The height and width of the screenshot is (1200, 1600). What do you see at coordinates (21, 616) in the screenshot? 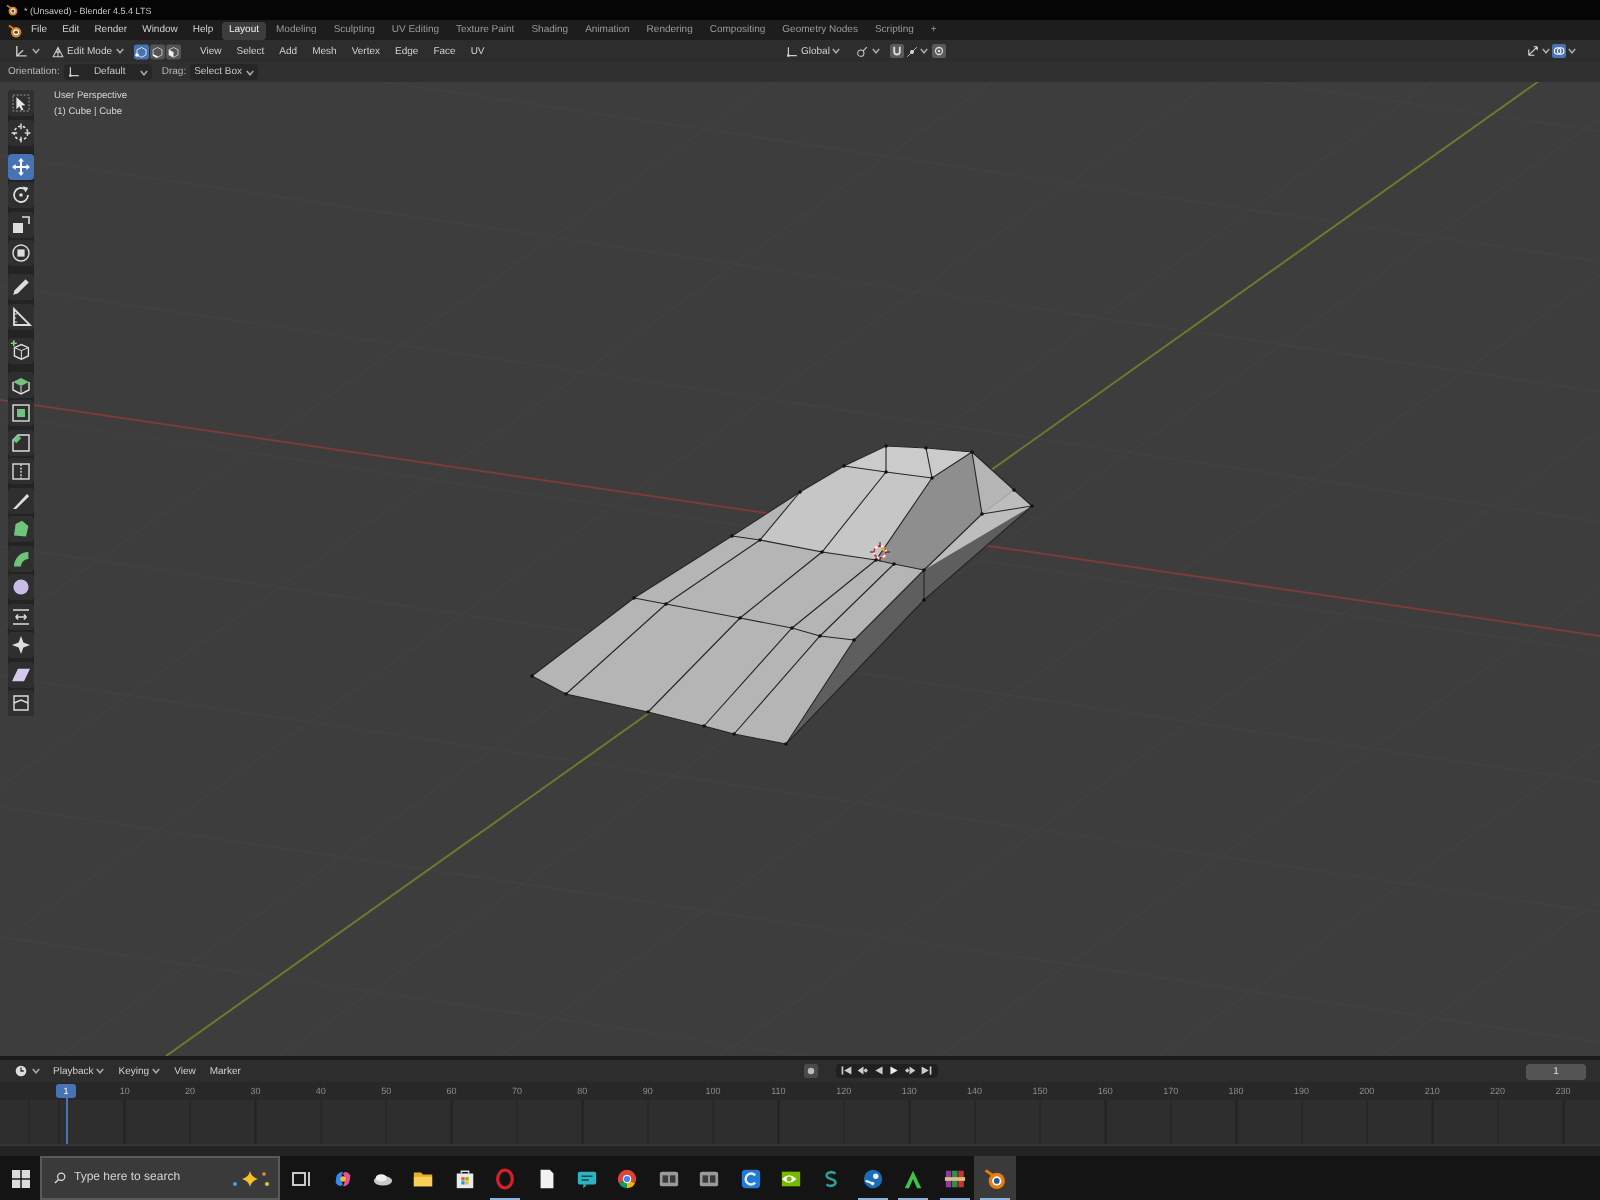
I see `slide-box-icon` at bounding box center [21, 616].